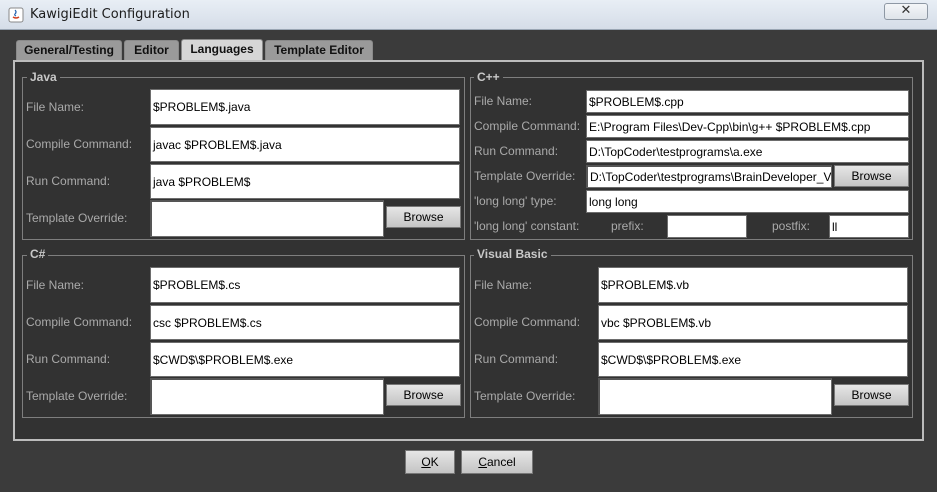 The image size is (937, 492). I want to click on tab-template-editor: Template Editor, so click(319, 50).